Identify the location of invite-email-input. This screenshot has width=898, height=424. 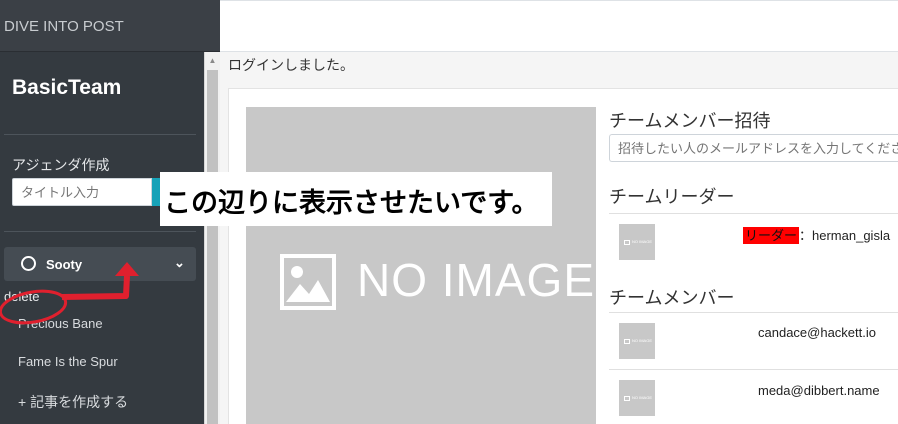
(753, 148).